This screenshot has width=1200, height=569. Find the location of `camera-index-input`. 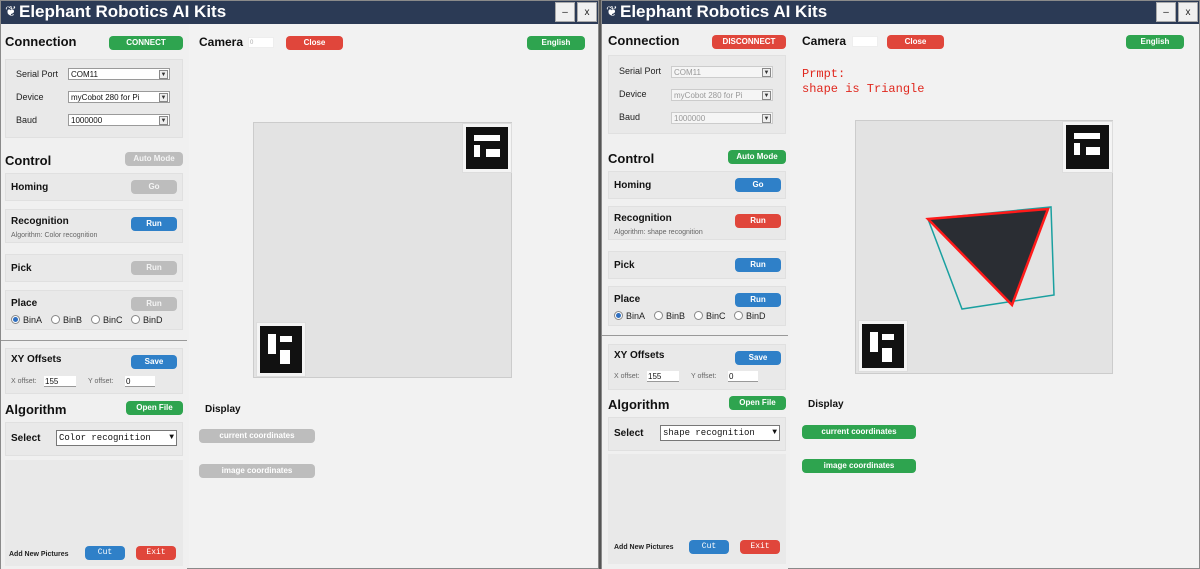

camera-index-input is located at coordinates (865, 41).